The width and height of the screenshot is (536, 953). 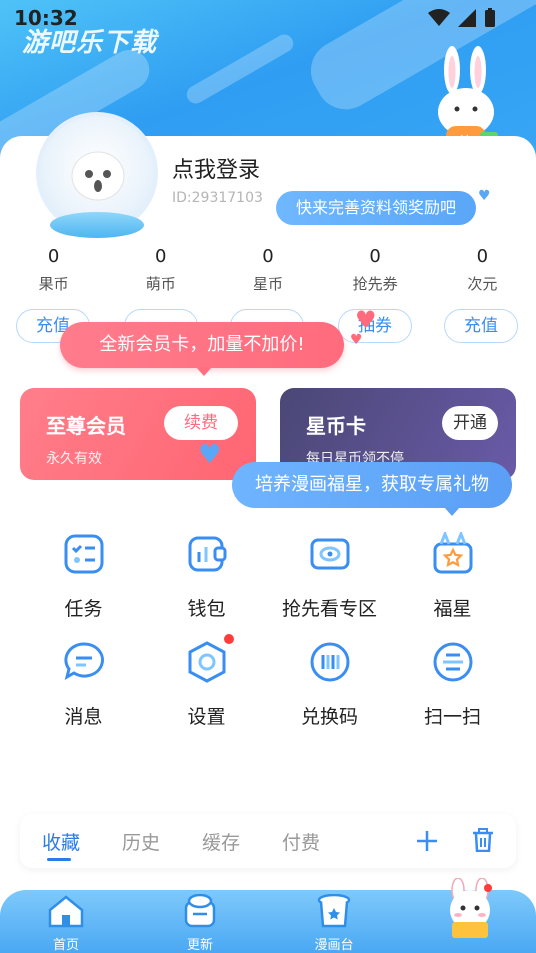 What do you see at coordinates (199, 945) in the screenshot?
I see `nav-label: 更新` at bounding box center [199, 945].